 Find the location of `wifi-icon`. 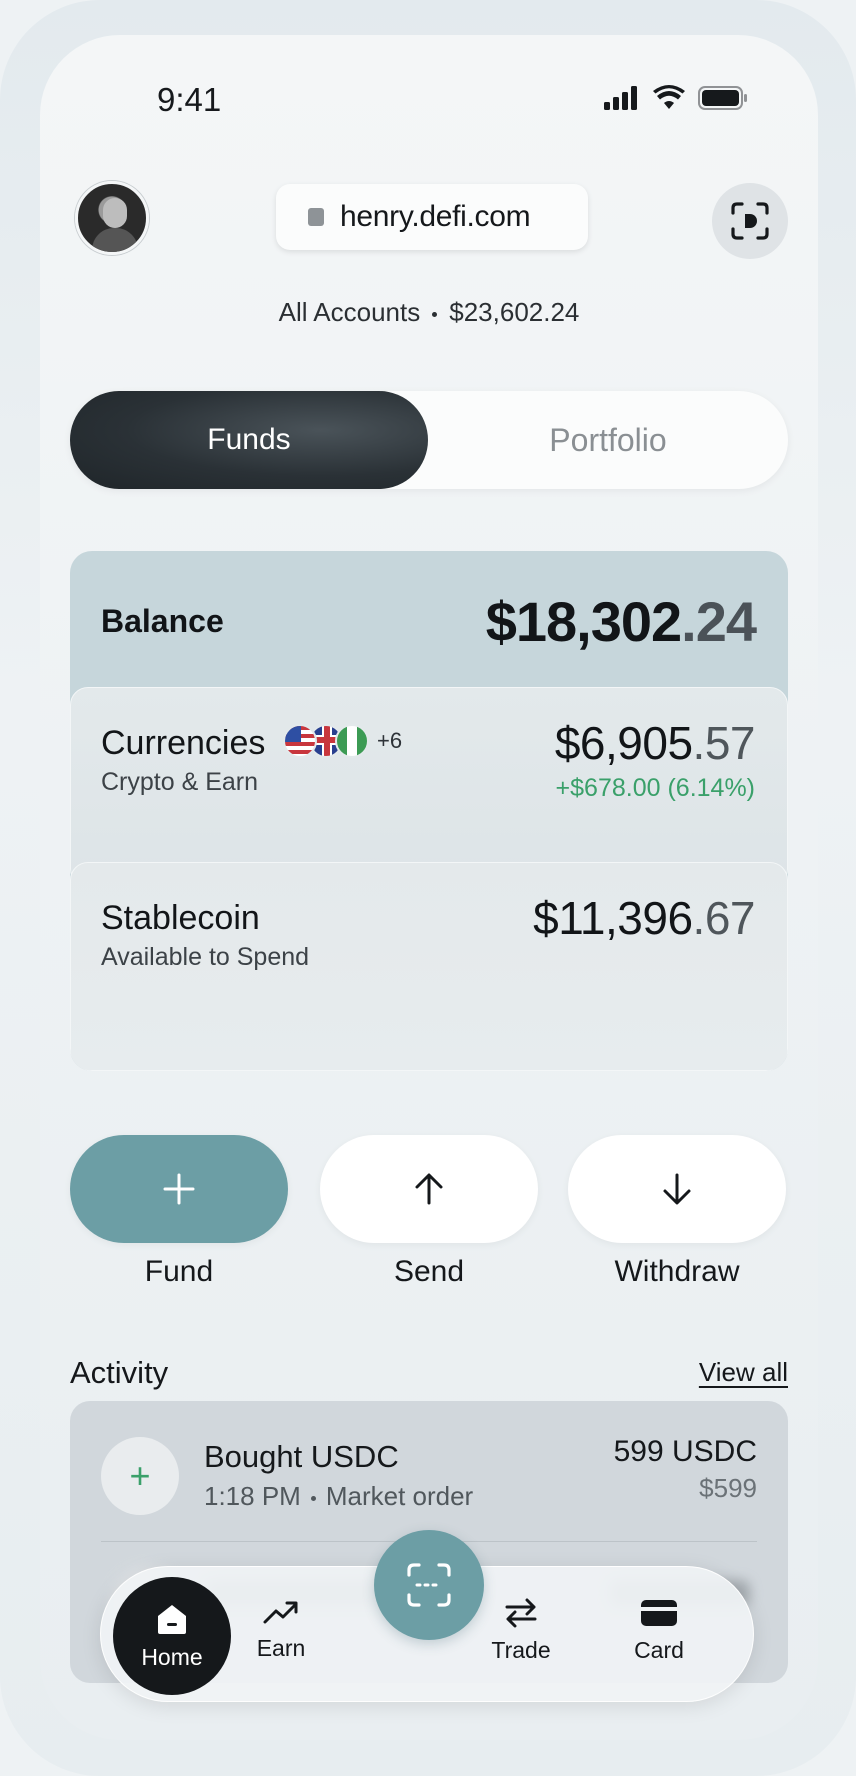

wifi-icon is located at coordinates (669, 97).